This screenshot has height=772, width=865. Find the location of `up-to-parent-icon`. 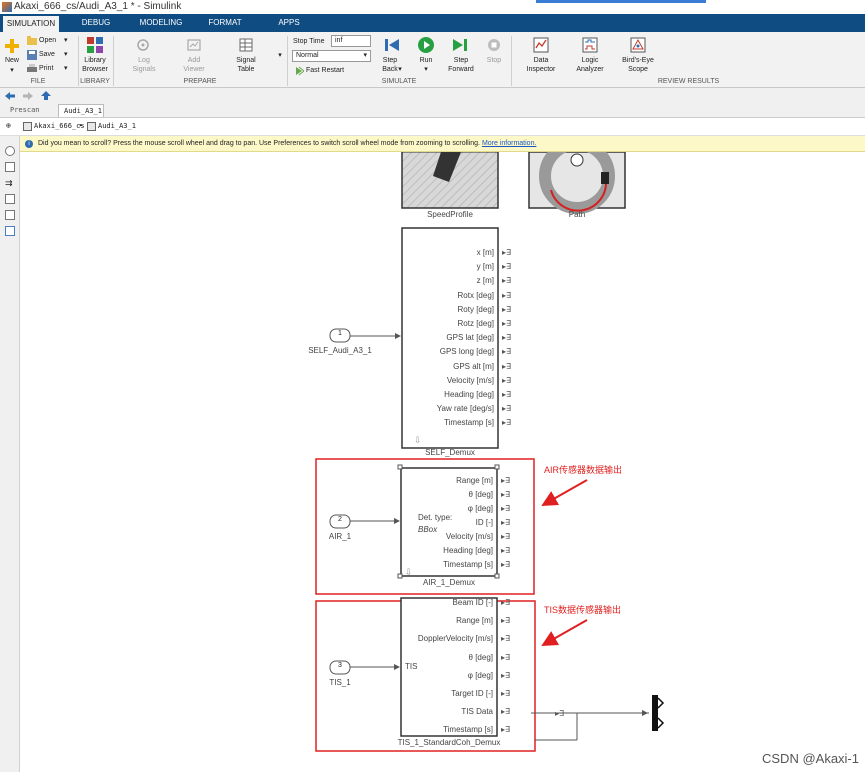

up-to-parent-icon is located at coordinates (46, 95).